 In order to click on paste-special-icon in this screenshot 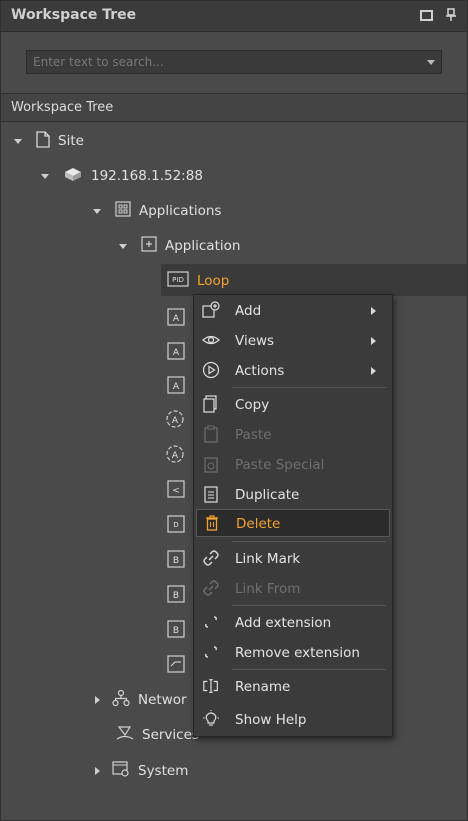, I will do `click(211, 465)`.